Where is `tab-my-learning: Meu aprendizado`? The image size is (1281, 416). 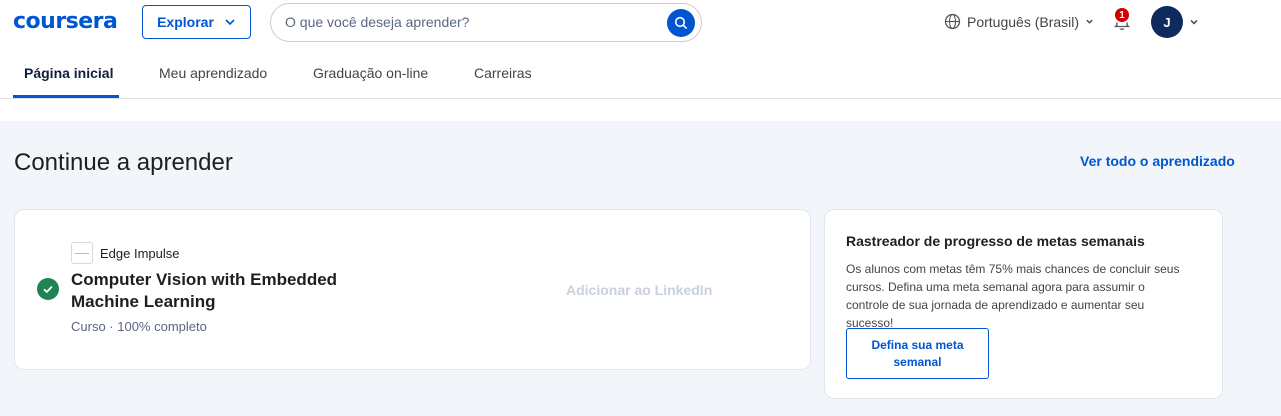 tab-my-learning: Meu aprendizado is located at coordinates (213, 73).